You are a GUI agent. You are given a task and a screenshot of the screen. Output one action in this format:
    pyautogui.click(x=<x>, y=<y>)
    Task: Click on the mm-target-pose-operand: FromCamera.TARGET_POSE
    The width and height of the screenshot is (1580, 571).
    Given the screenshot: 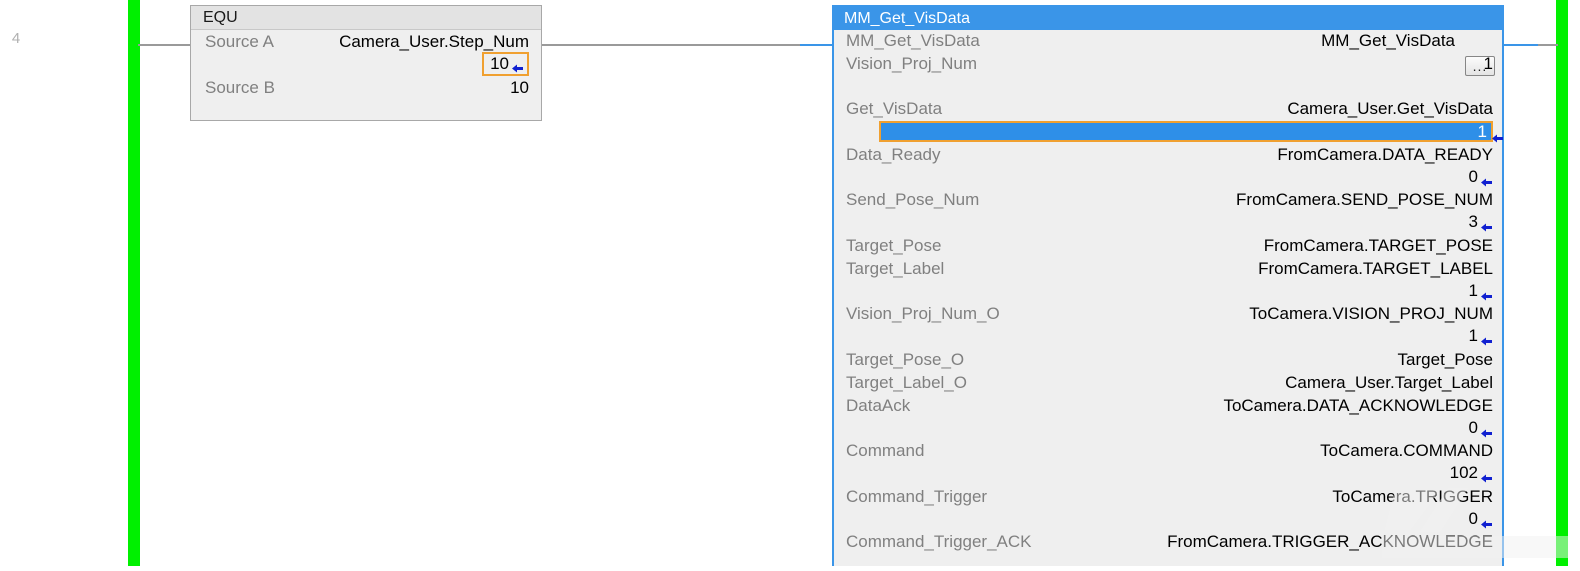 What is the action you would take?
    pyautogui.click(x=1217, y=246)
    